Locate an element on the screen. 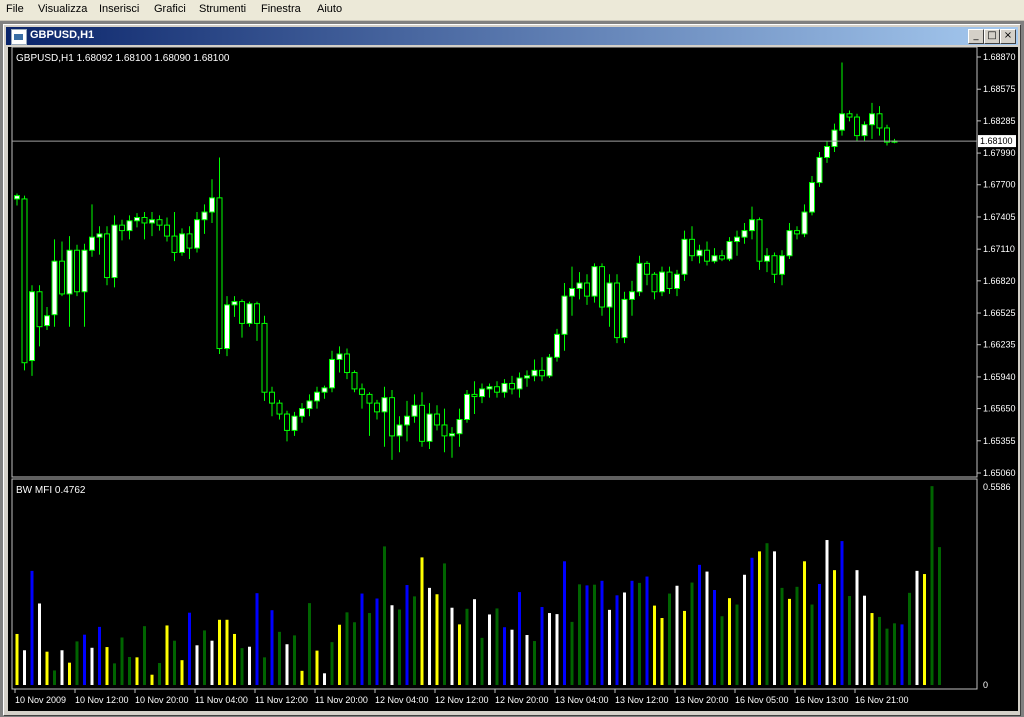  maximize-button: □ is located at coordinates (992, 36).